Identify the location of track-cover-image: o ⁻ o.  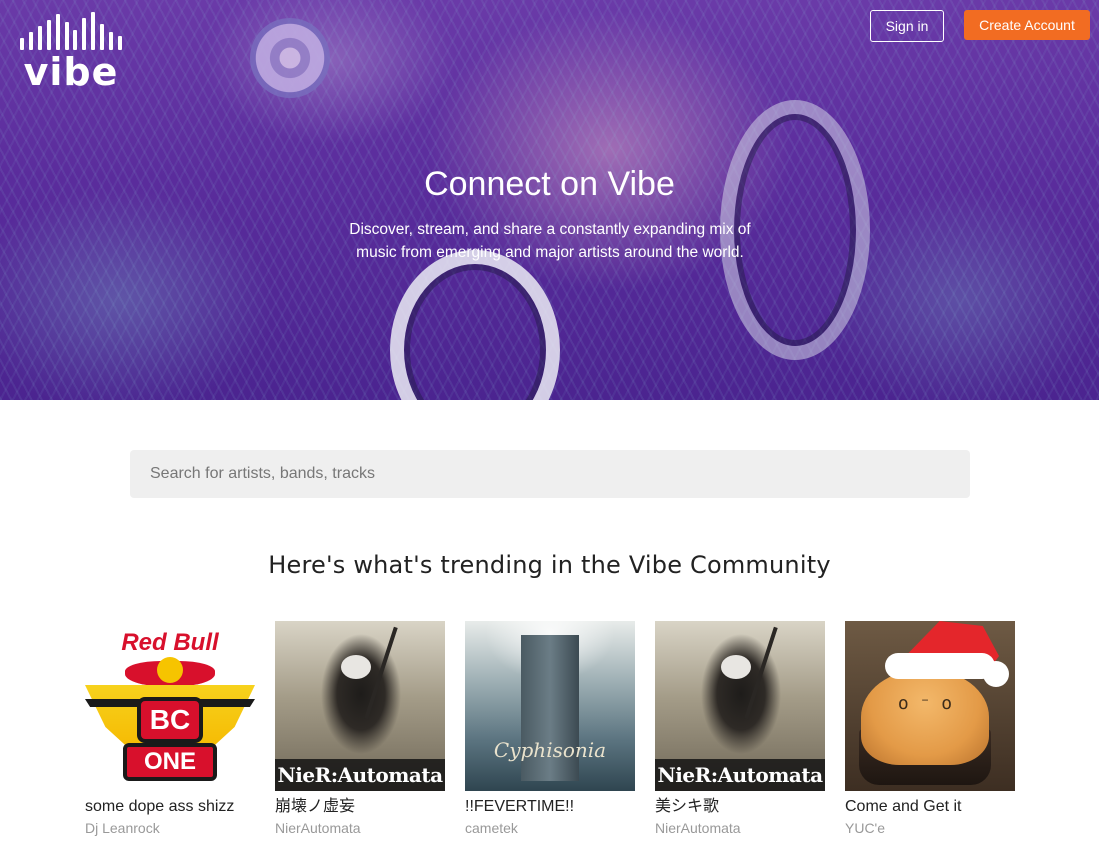
(930, 706).